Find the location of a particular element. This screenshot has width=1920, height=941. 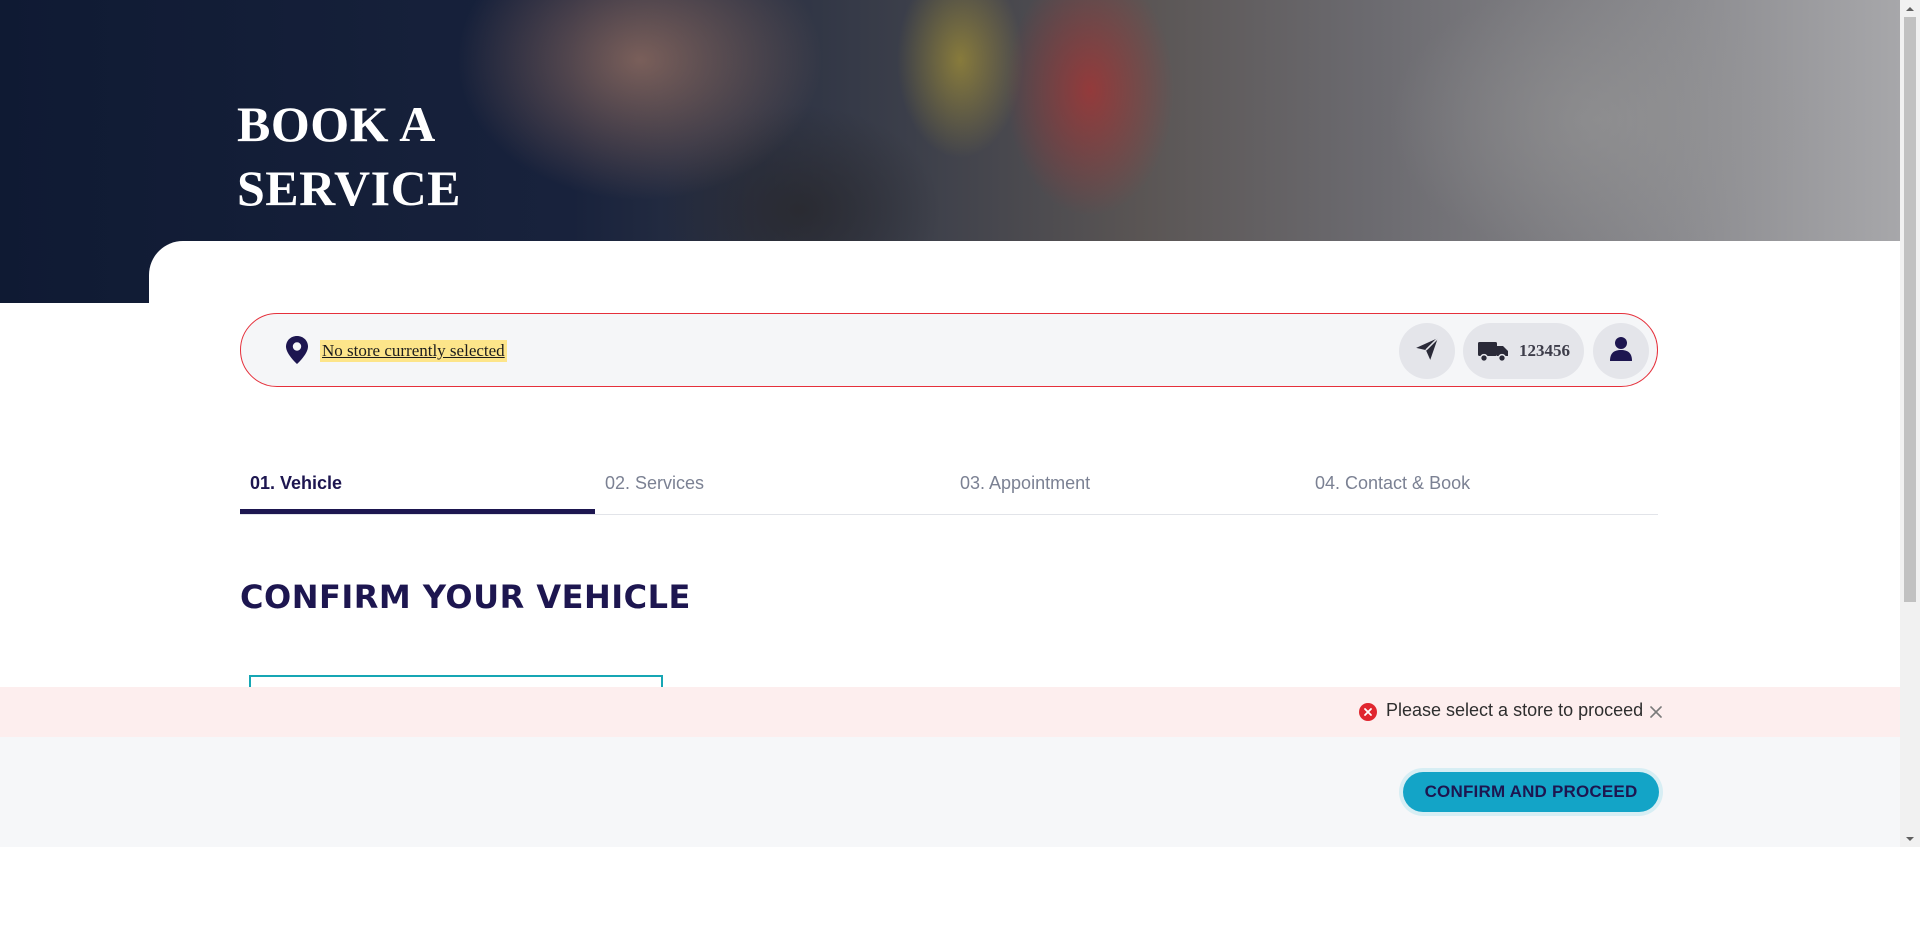

user-icon is located at coordinates (1621, 351).